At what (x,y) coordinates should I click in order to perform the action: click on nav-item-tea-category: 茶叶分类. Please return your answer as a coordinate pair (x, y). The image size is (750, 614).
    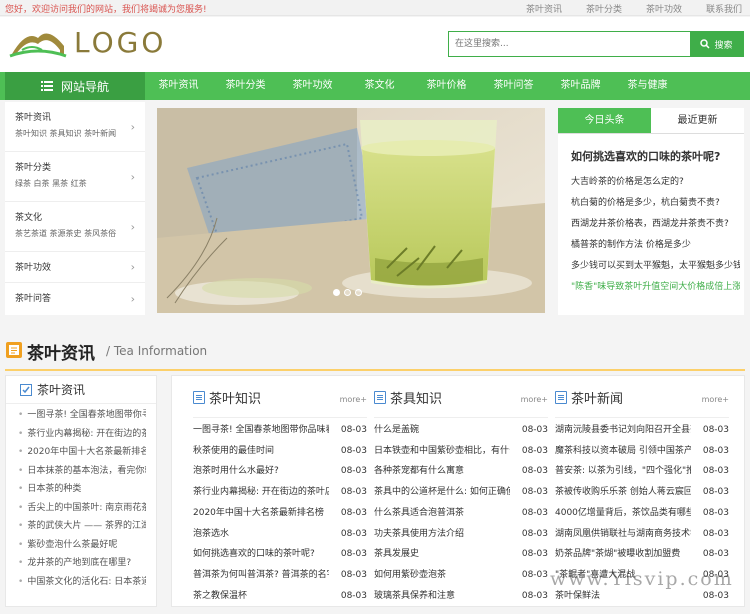
    Looking at the image, I should click on (245, 86).